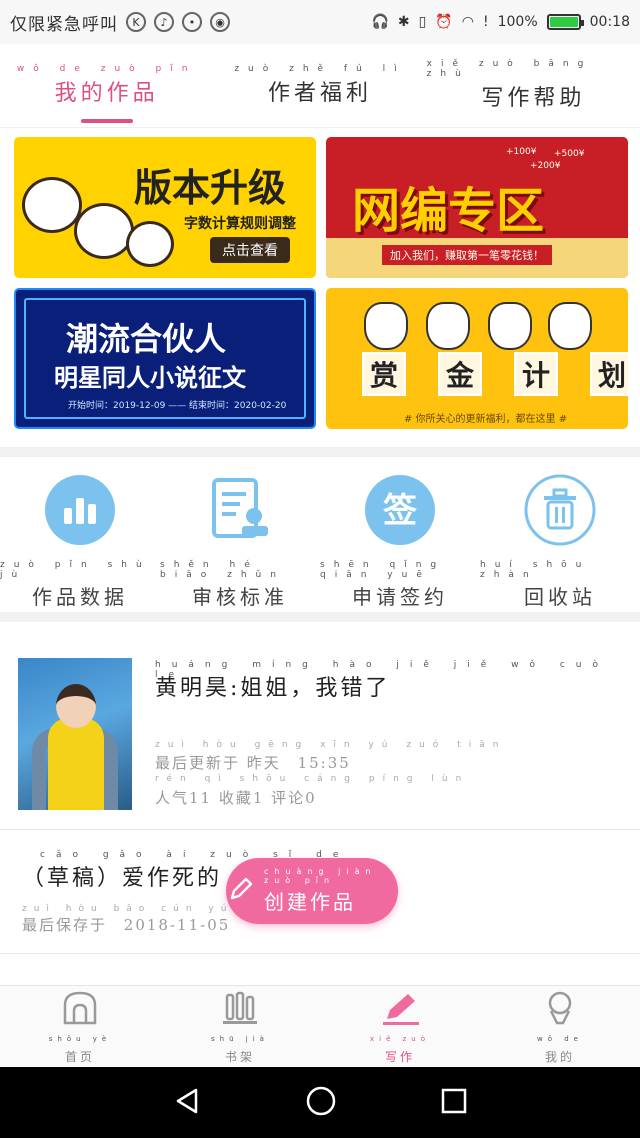  I want to click on banner-version-upgrade: 版本升级 字数计算规则调整 点击查看, so click(165, 207).